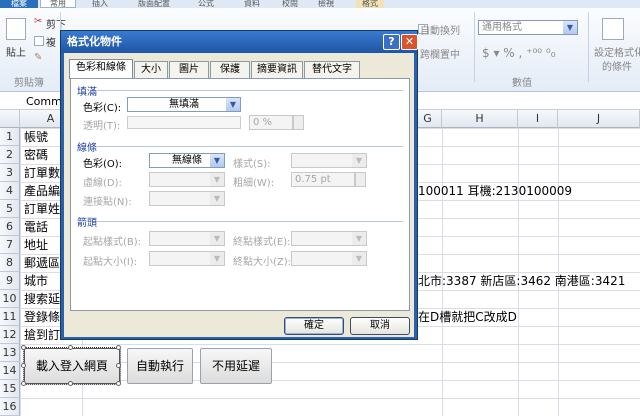 This screenshot has width=640, height=416. What do you see at coordinates (44, 101) in the screenshot?
I see `name-box: Comm` at bounding box center [44, 101].